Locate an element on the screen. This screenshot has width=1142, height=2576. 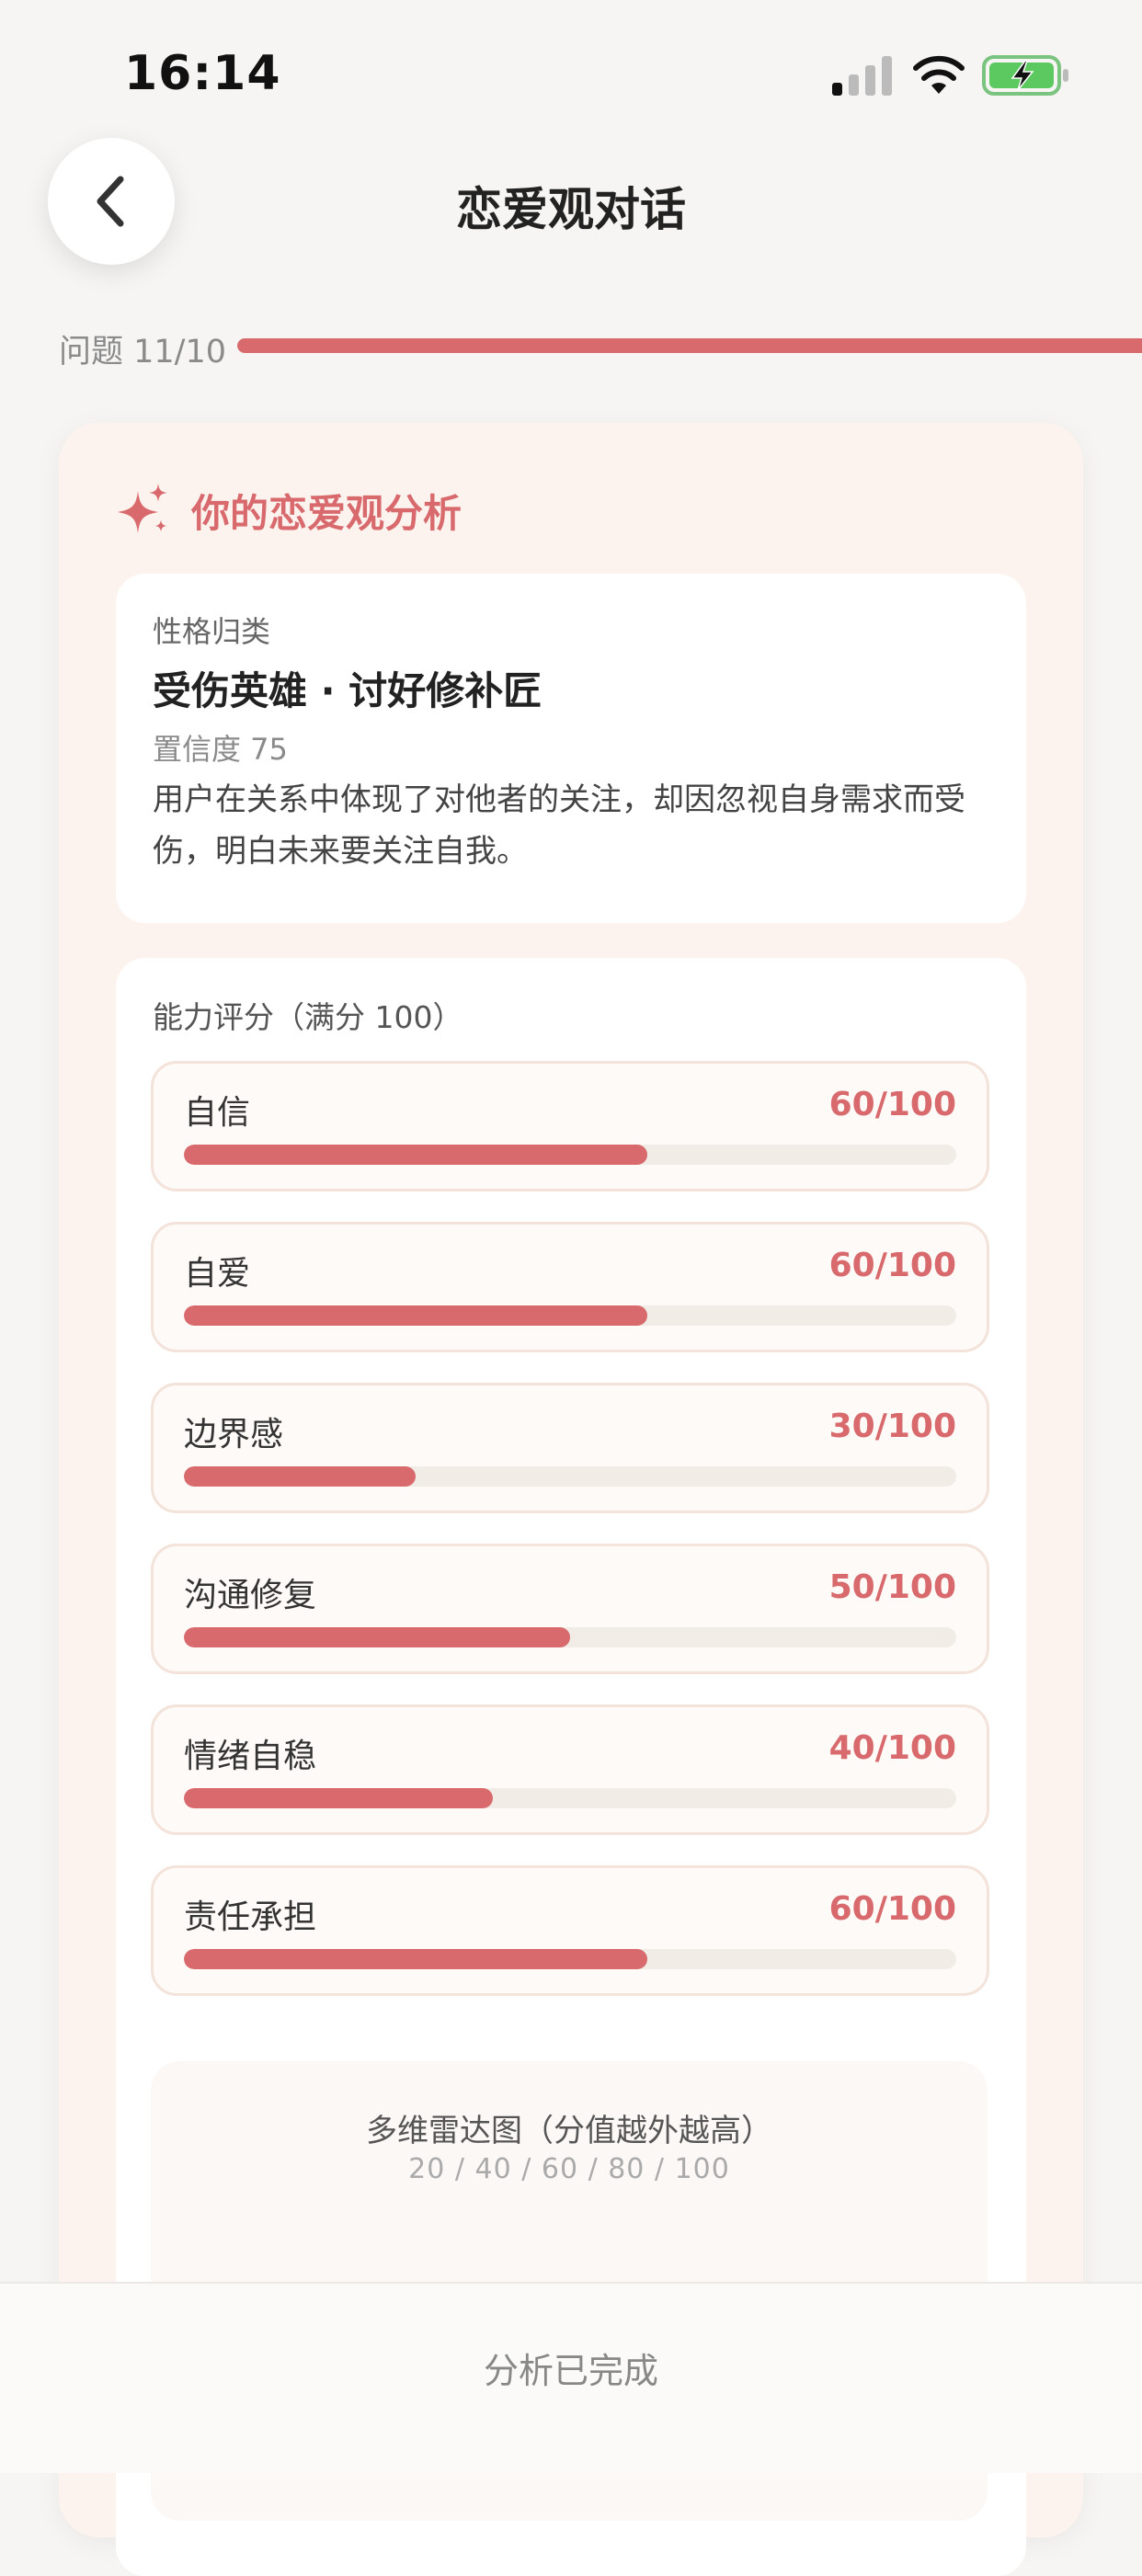
personality-description: 用户在关系中体现了对他者的关注，却因忽视自身需求而受伤，明白未来要关注自我。 is located at coordinates (559, 825).